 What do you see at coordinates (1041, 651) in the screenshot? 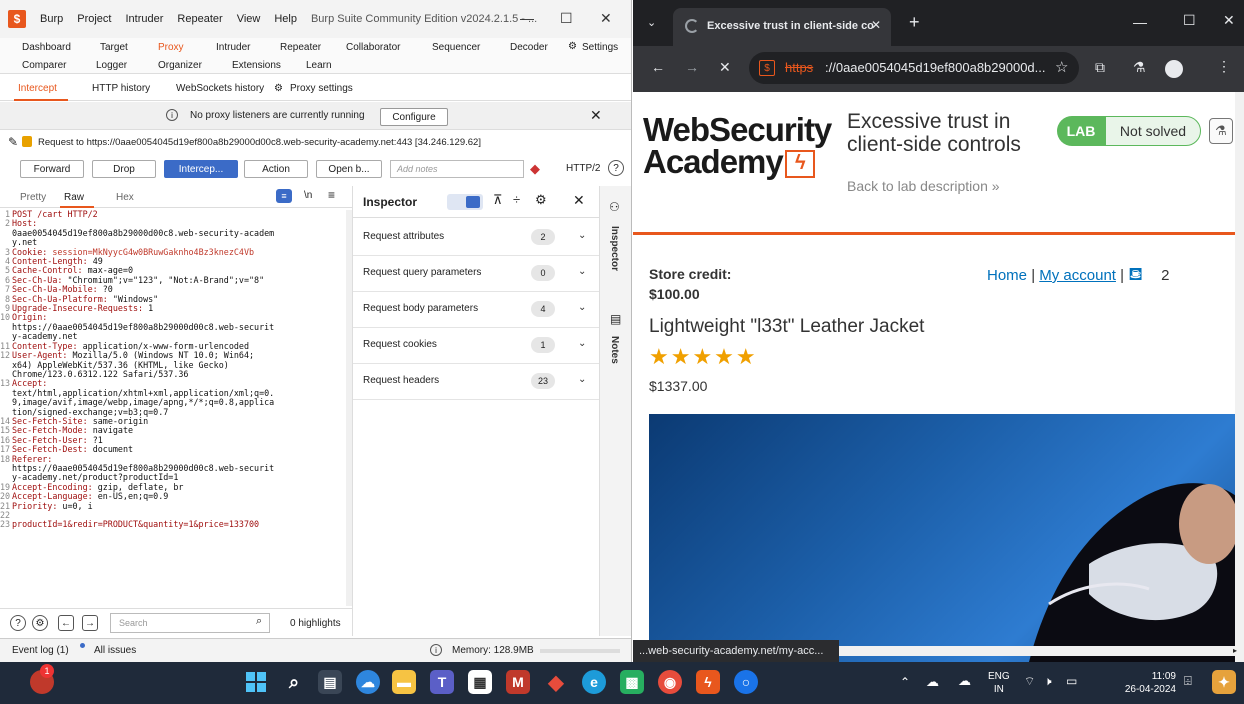
I see `horizontal-scrollbar: ▸` at bounding box center [1041, 651].